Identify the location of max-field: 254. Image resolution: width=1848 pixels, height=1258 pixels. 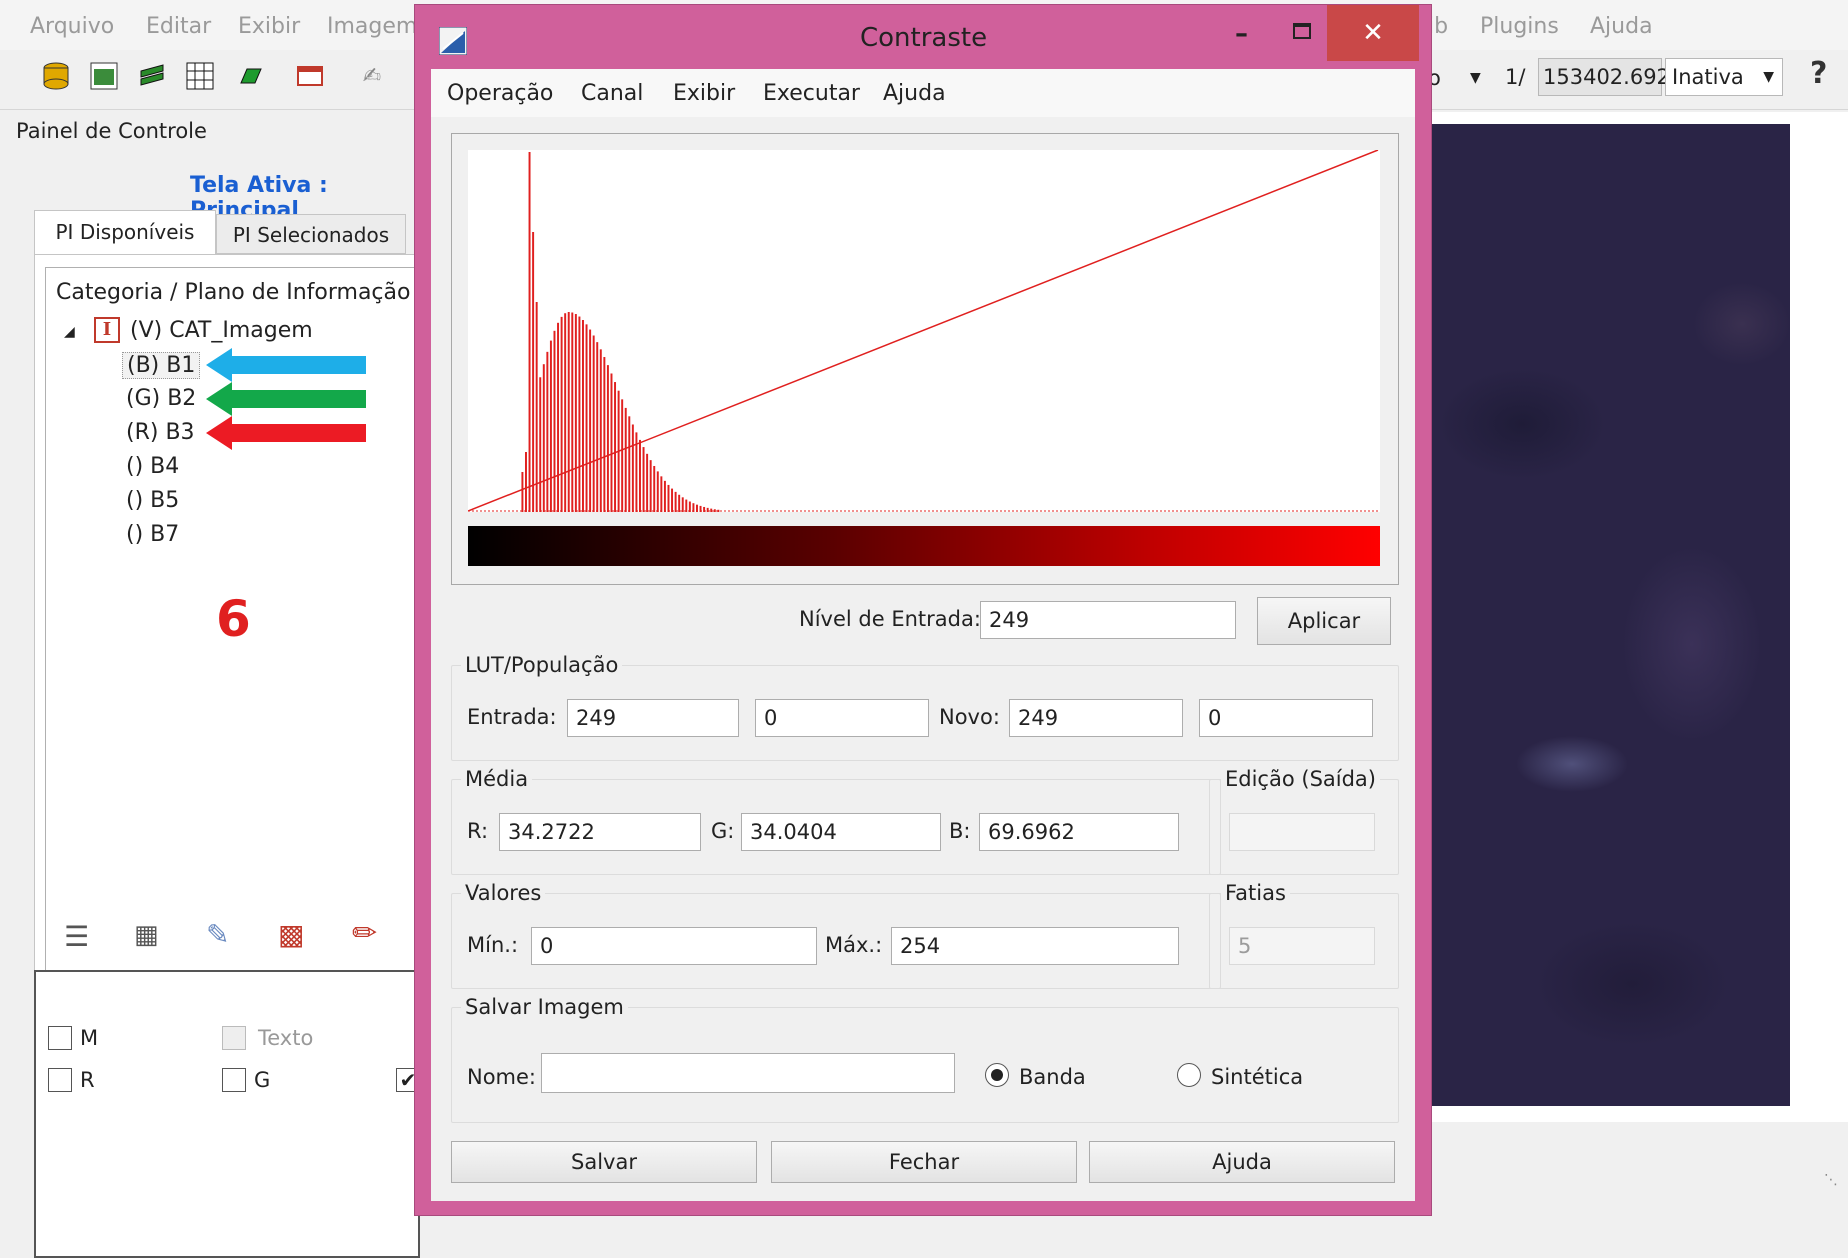
(1035, 946).